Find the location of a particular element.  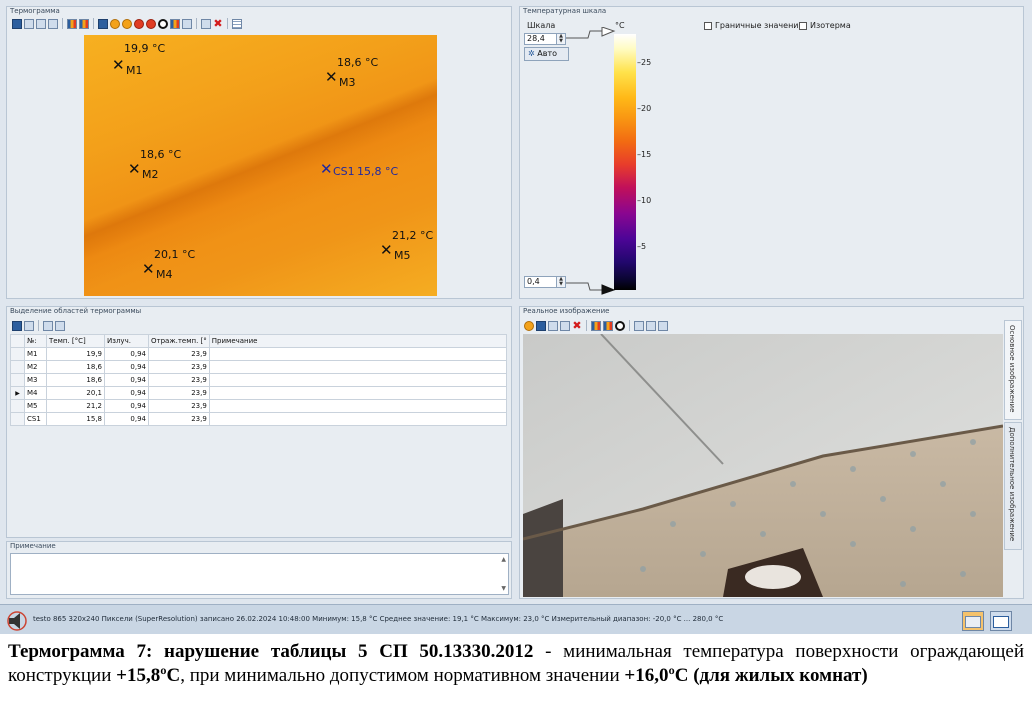

column-header: Примечание is located at coordinates (357, 341).